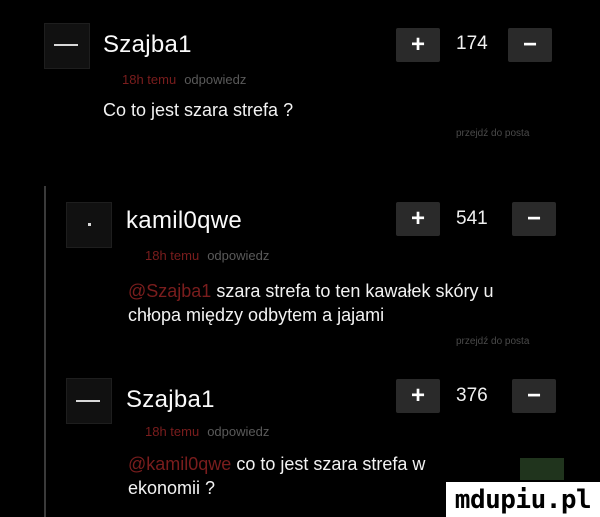  What do you see at coordinates (542, 469) in the screenshot?
I see `watermark-badge` at bounding box center [542, 469].